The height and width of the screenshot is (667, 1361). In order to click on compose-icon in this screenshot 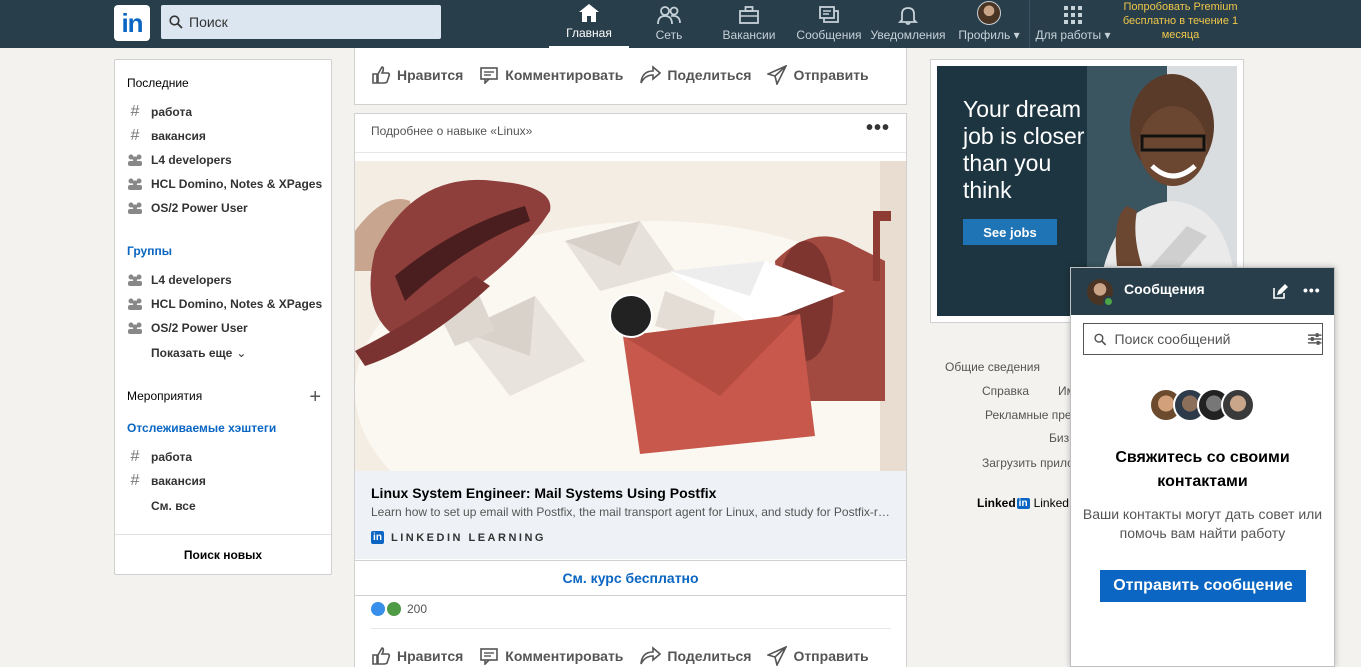, I will do `click(1280, 292)`.